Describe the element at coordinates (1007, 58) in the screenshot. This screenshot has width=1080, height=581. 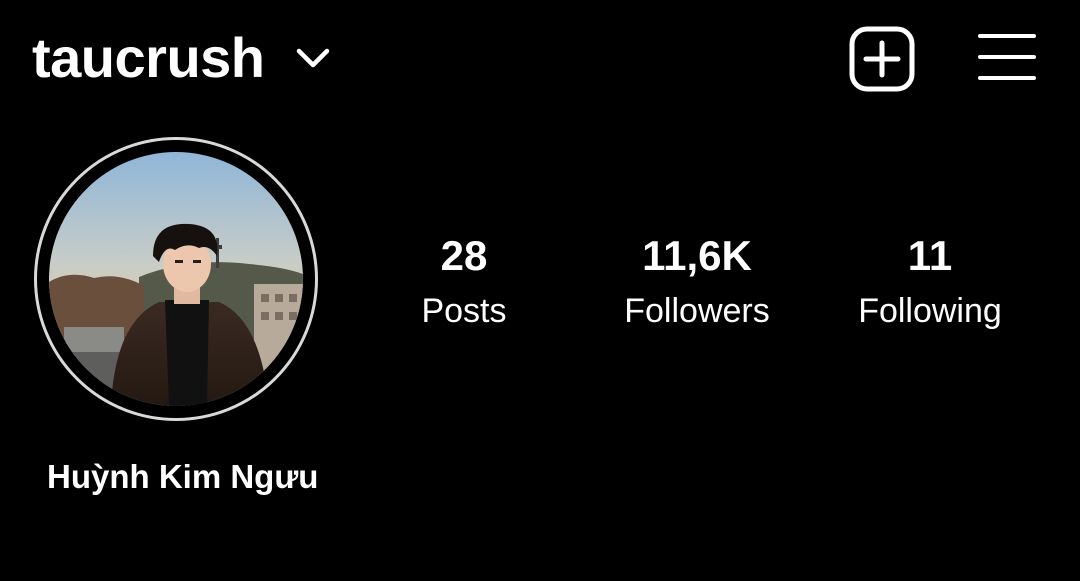
I see `menu-button` at that location.